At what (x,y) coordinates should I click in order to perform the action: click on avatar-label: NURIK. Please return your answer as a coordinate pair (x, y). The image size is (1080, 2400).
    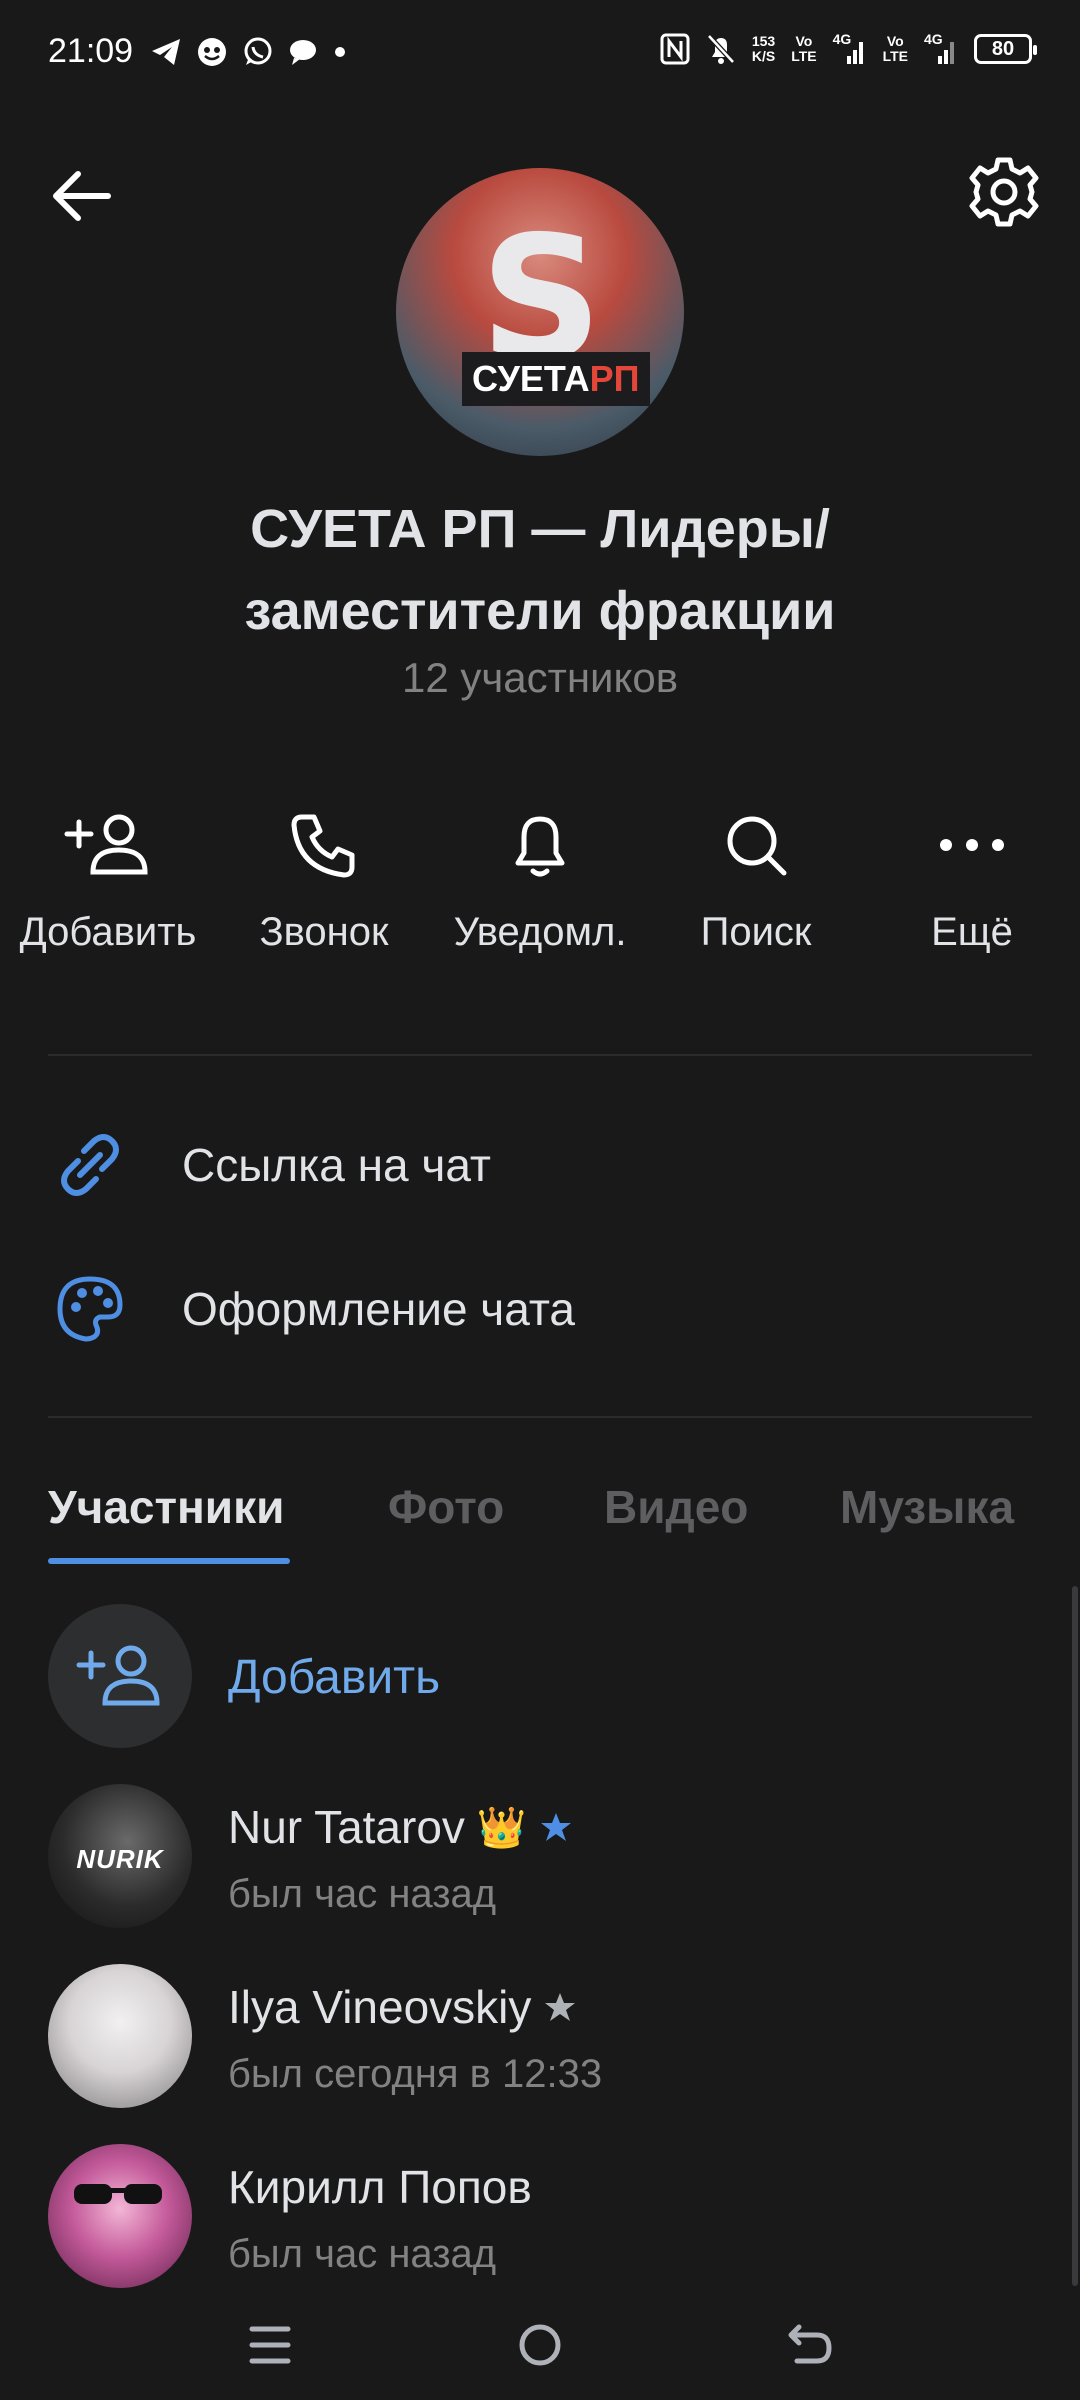
    Looking at the image, I should click on (120, 1859).